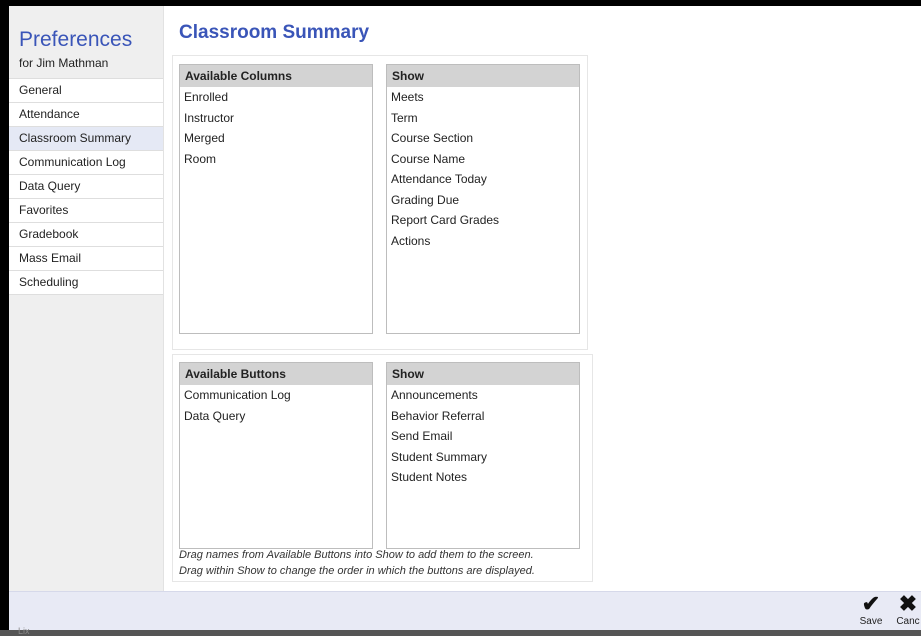 The image size is (921, 636). Describe the element at coordinates (276, 416) in the screenshot. I see `list-item: Data Query` at that location.